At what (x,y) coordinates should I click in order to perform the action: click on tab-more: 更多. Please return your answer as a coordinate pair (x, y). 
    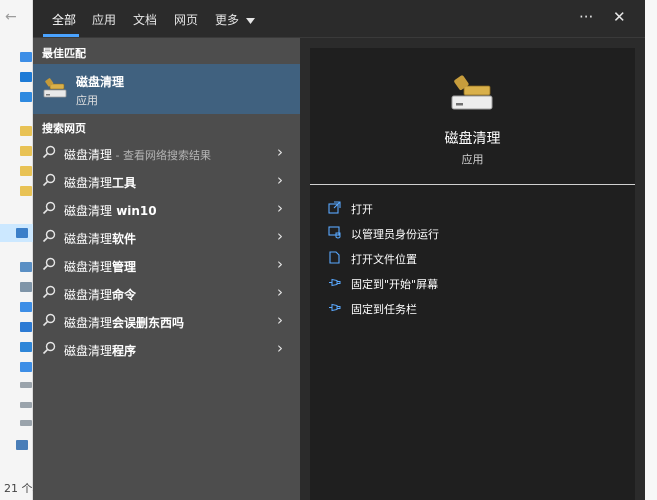
    Looking at the image, I should click on (235, 19).